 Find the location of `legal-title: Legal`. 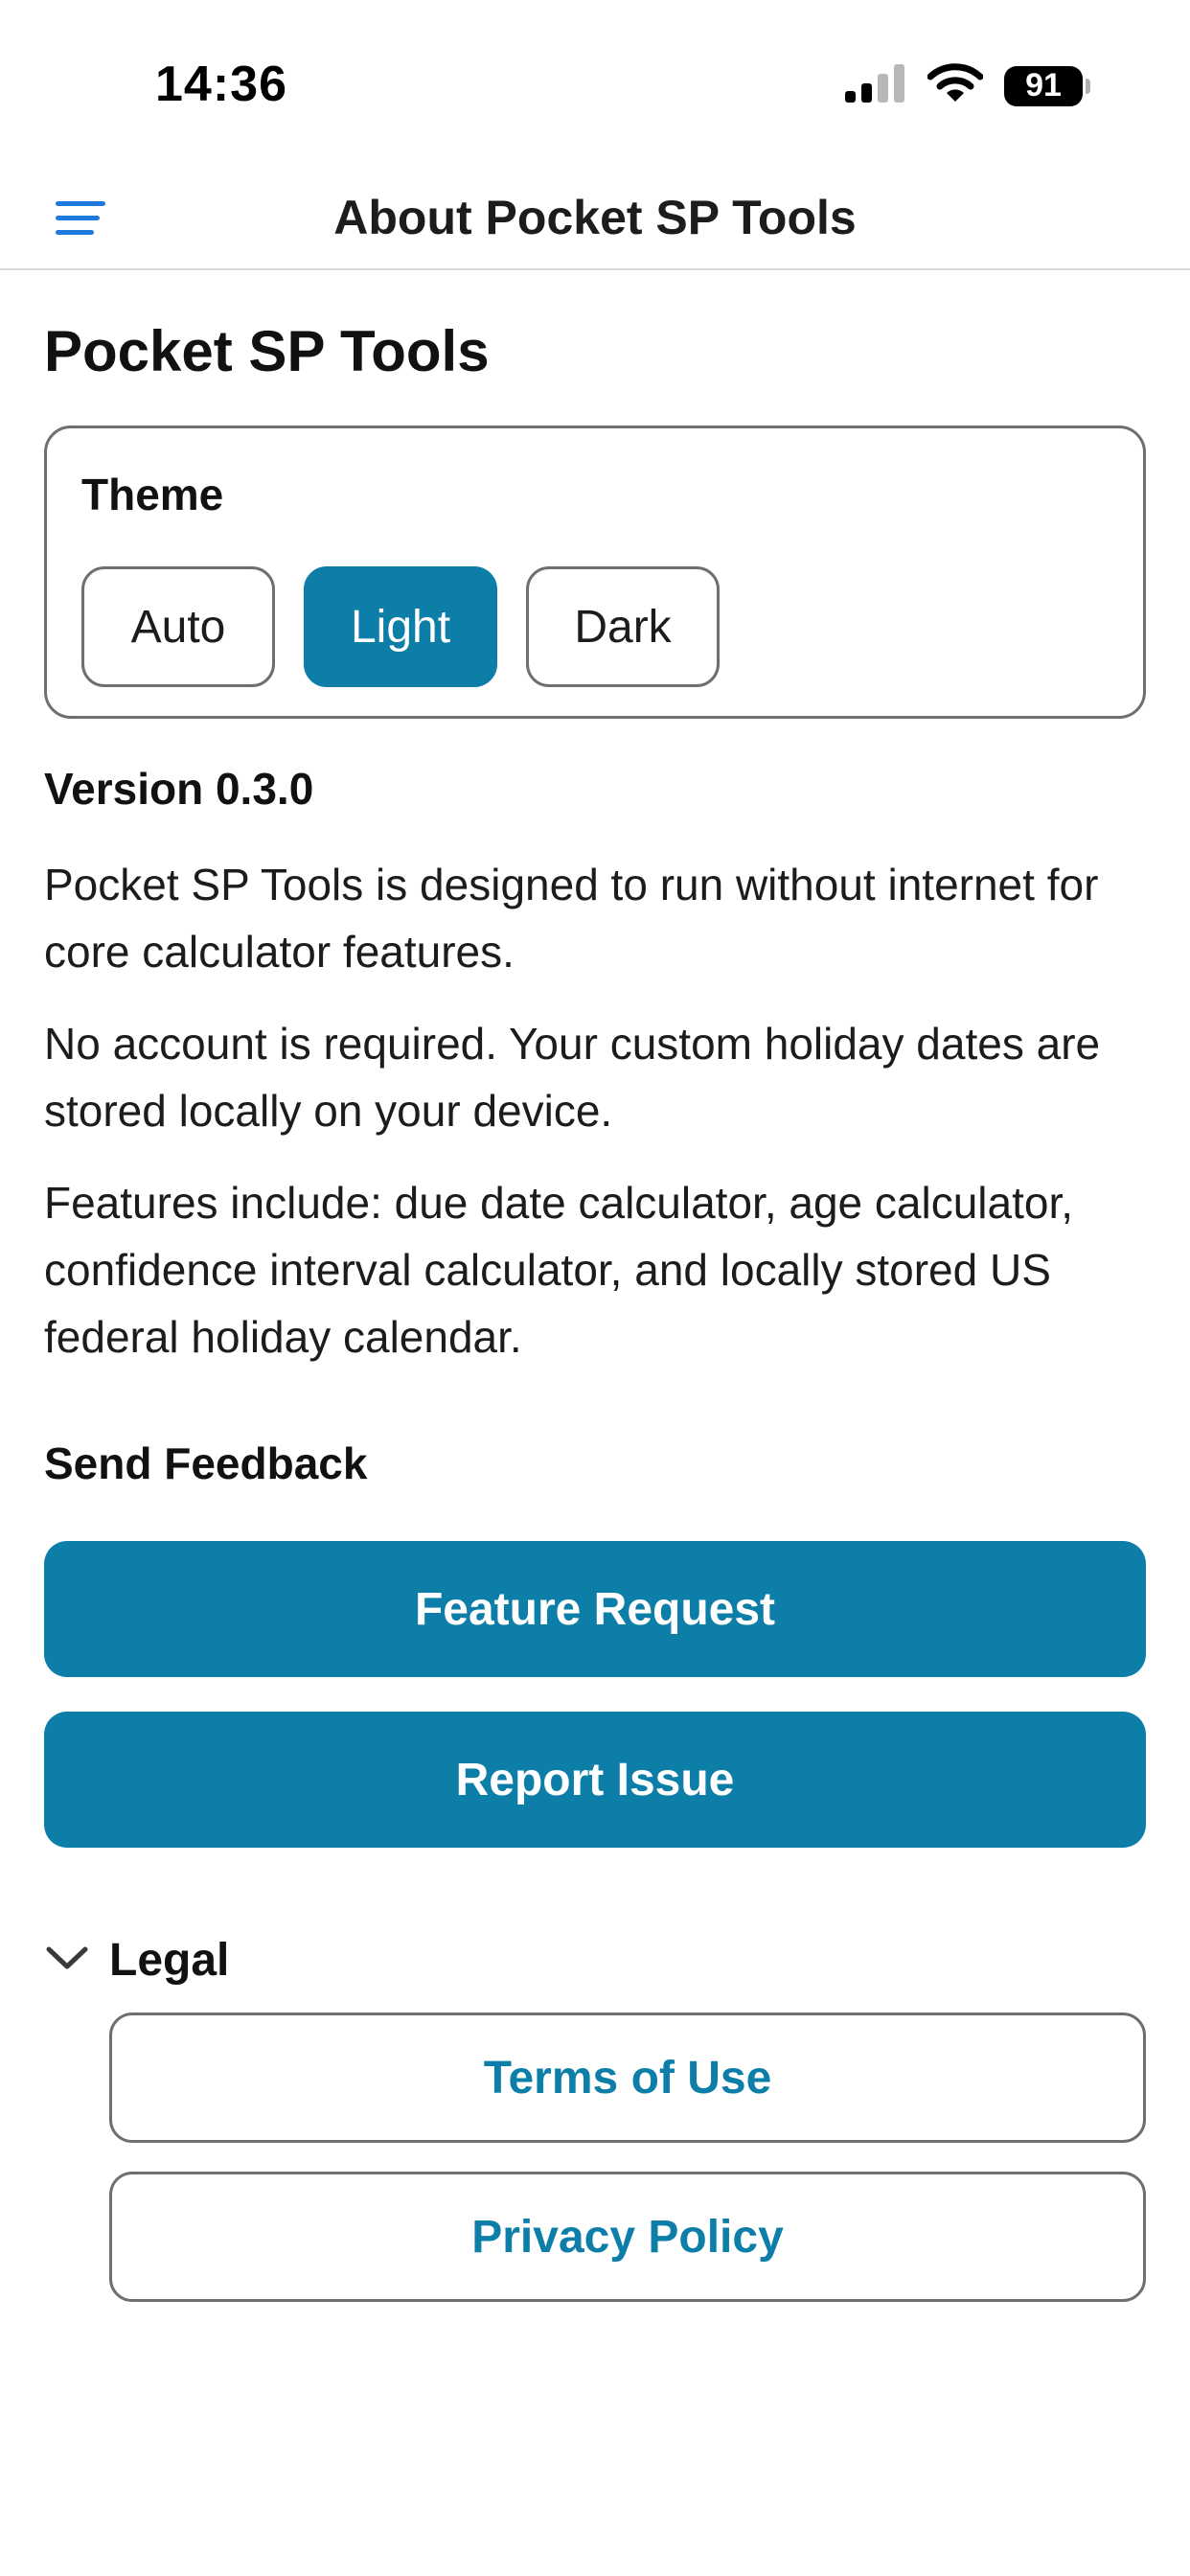

legal-title: Legal is located at coordinates (170, 1960).